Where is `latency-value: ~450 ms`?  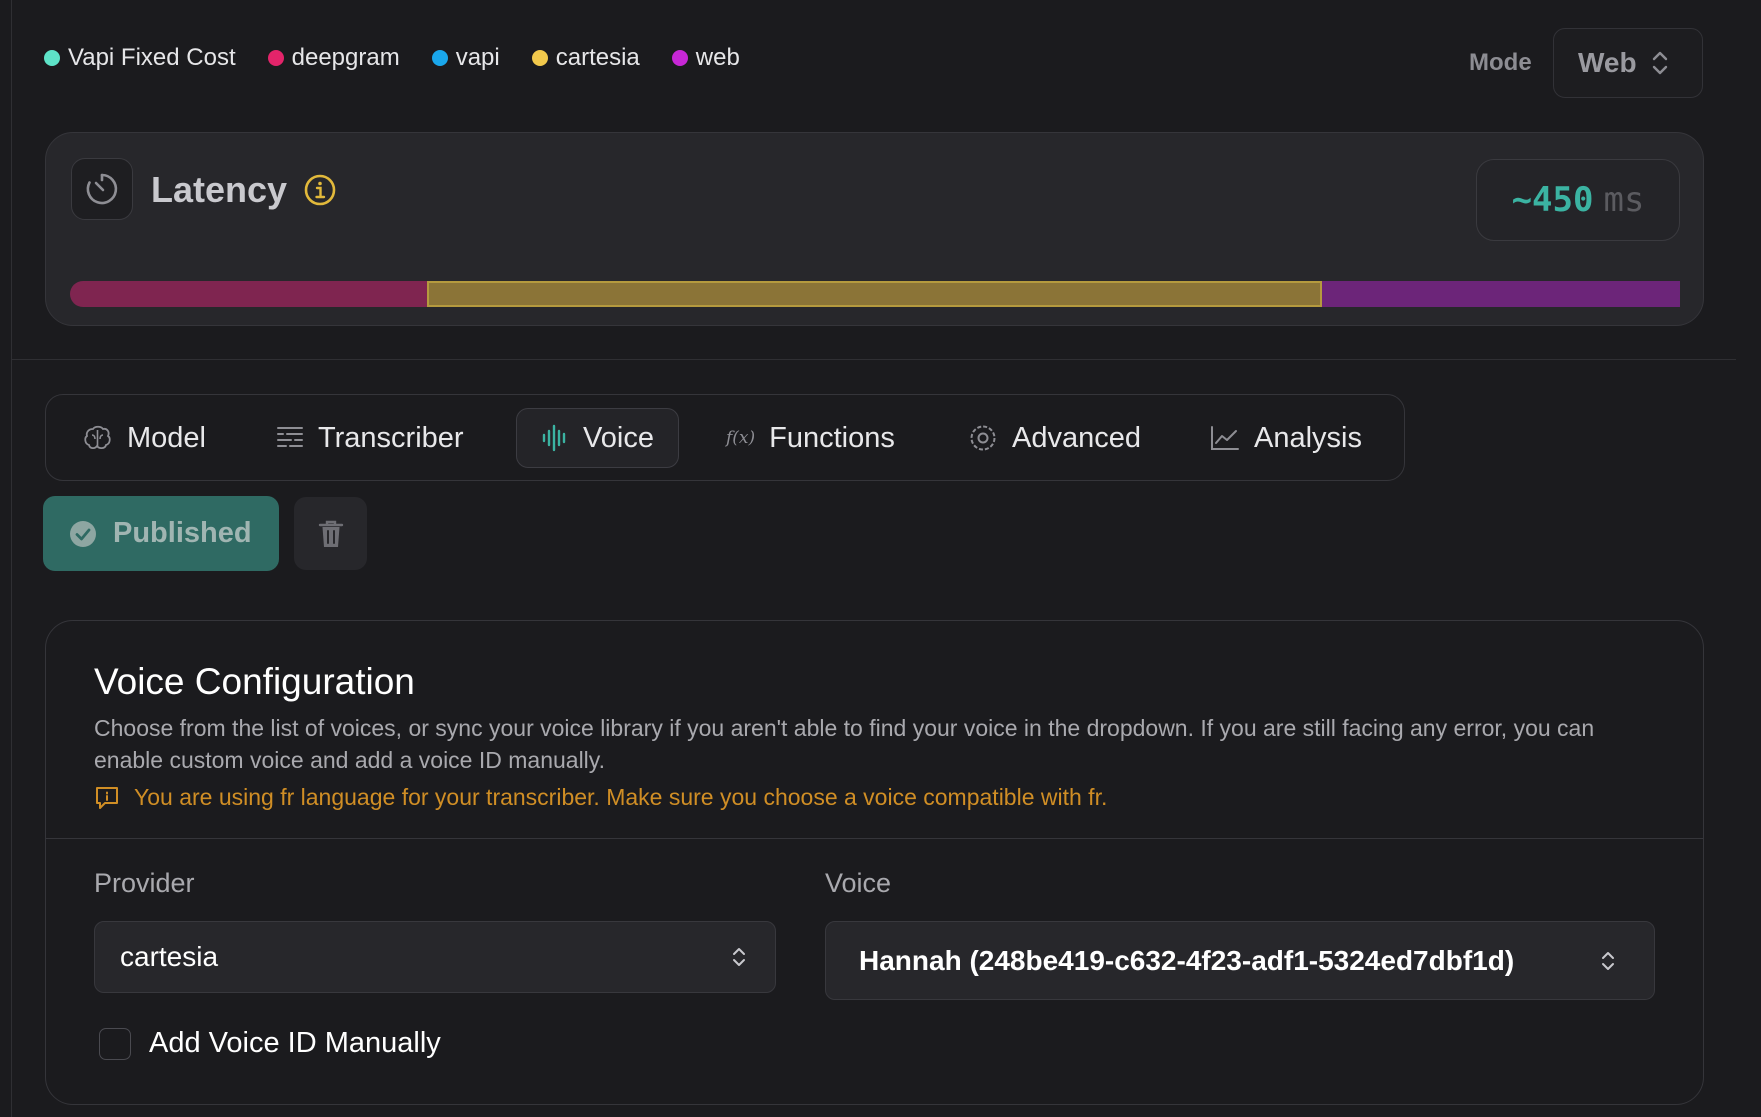 latency-value: ~450 ms is located at coordinates (1578, 200).